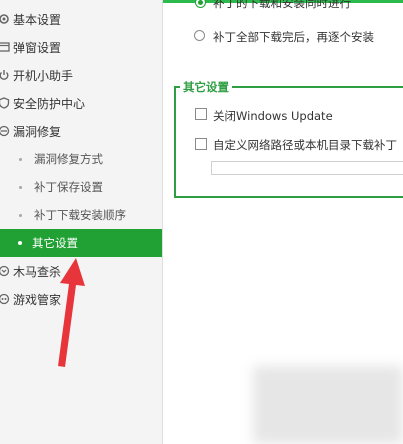 The width and height of the screenshot is (403, 444). What do you see at coordinates (328, 405) in the screenshot?
I see `blurred-watermark` at bounding box center [328, 405].